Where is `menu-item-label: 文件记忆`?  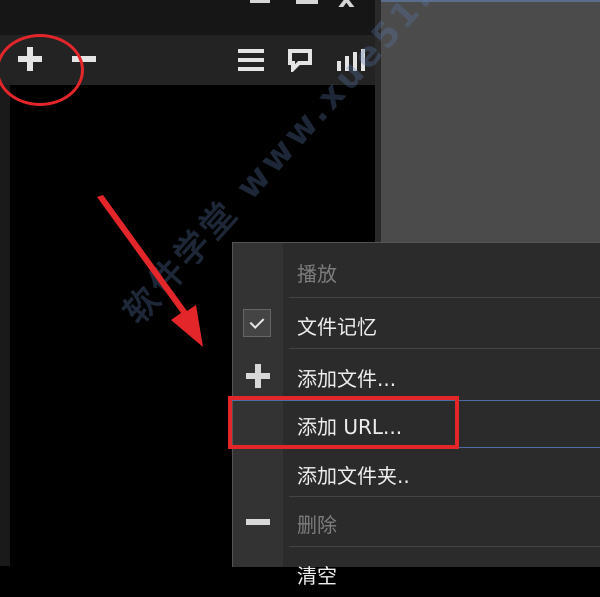
menu-item-label: 文件记忆 is located at coordinates (337, 327).